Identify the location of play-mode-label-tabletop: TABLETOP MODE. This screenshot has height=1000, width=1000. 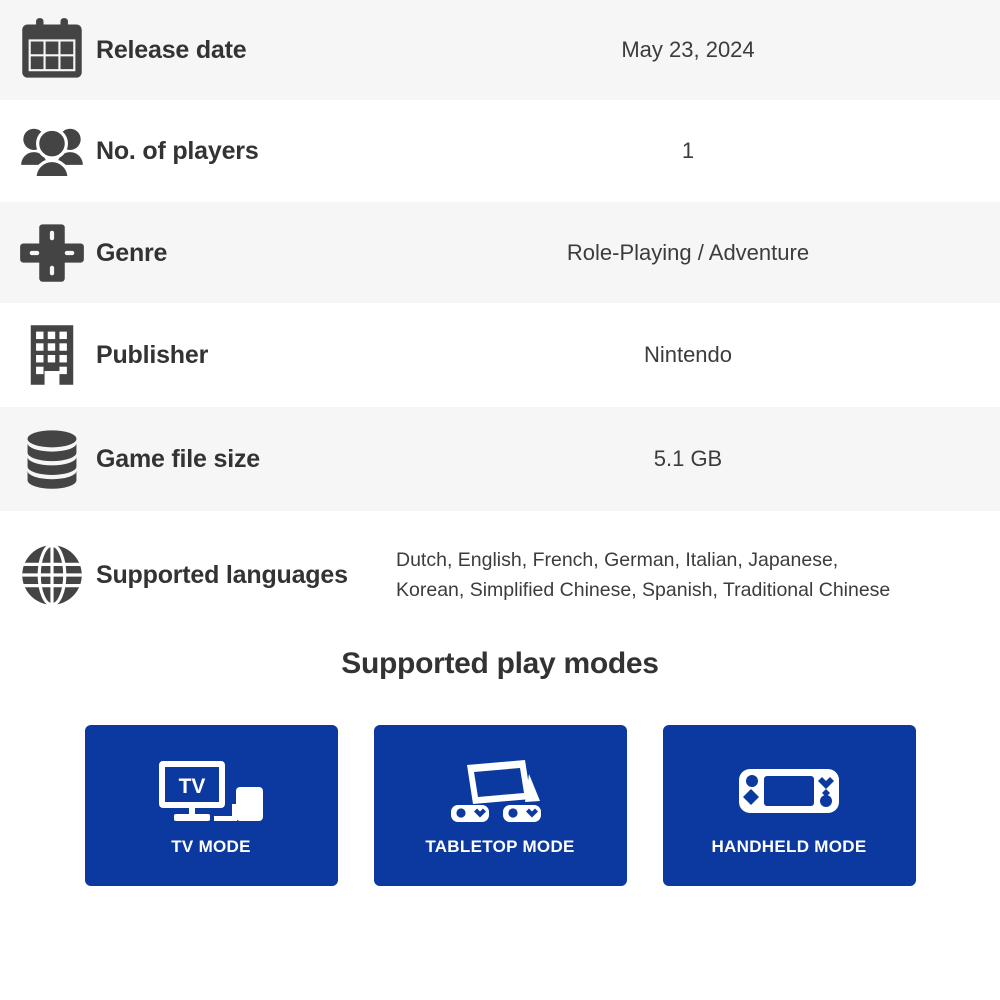
(500, 846).